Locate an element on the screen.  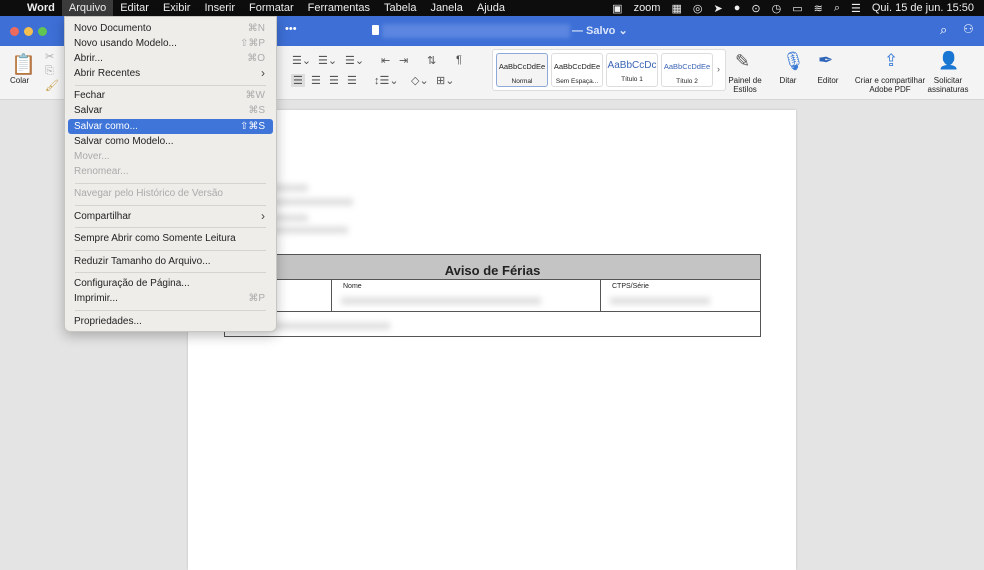
menu-word: Word is located at coordinates (41, 8).